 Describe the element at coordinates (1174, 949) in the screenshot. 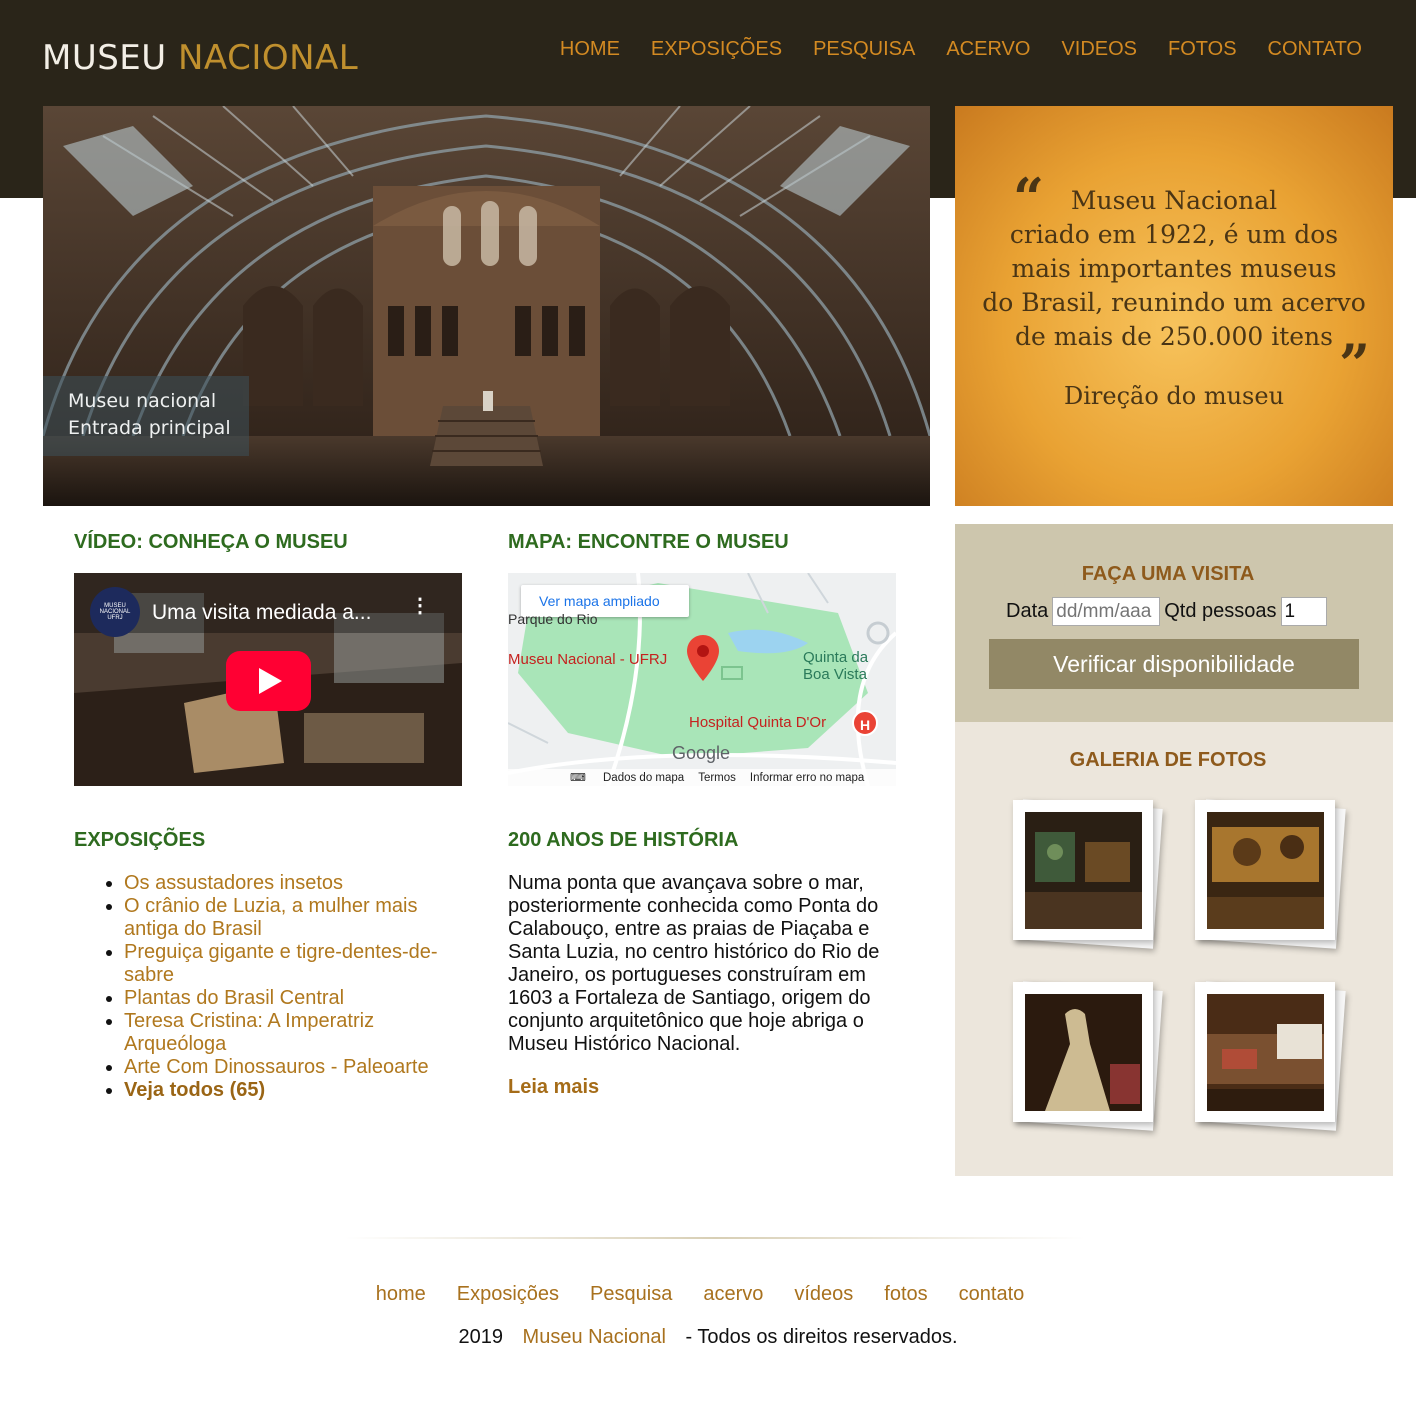

I see `photo-gallery: GALERIA DE FOTOS` at that location.